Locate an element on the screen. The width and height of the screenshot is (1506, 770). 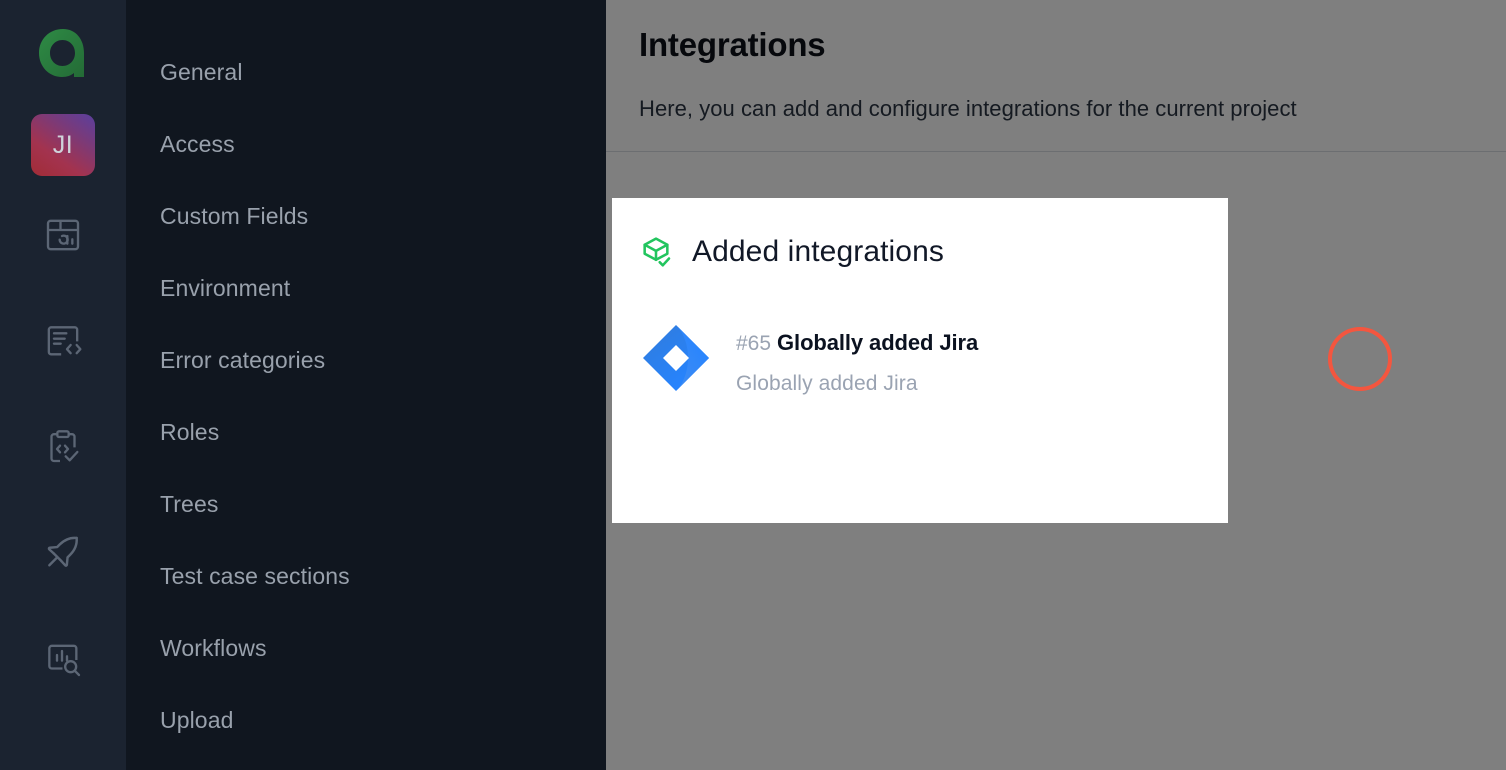
clipboard-check-icon is located at coordinates (63, 447).